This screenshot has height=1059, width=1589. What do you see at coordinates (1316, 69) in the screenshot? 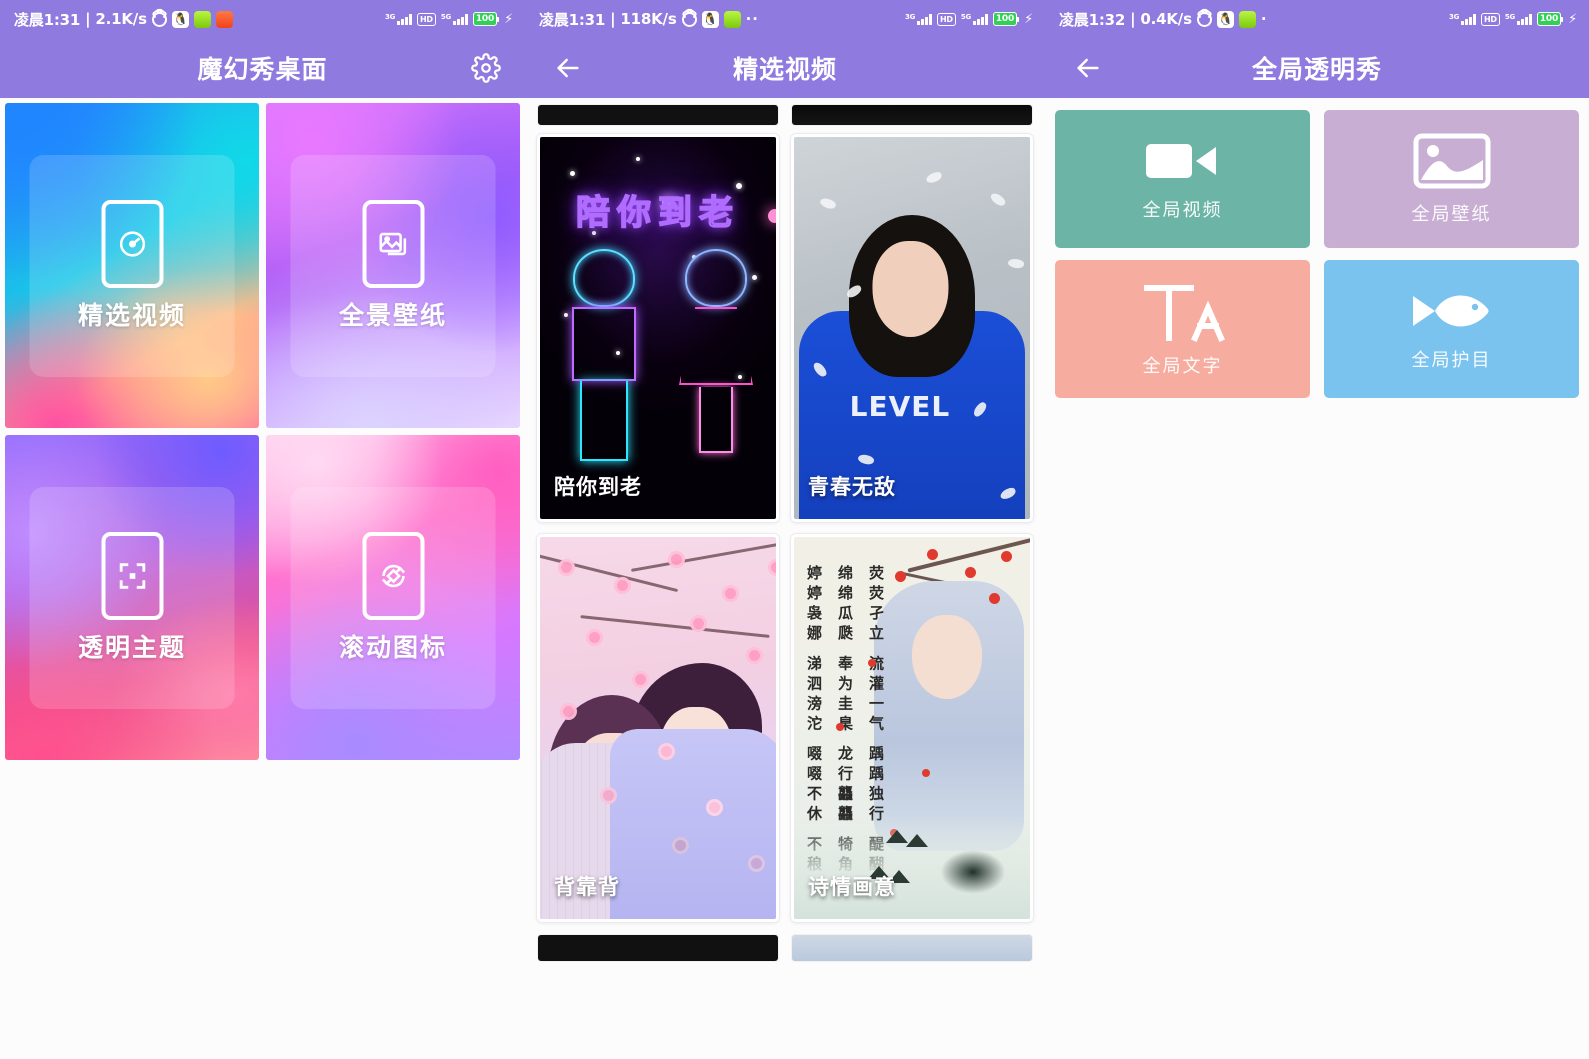
I see `page-title: 全局透明秀` at bounding box center [1316, 69].